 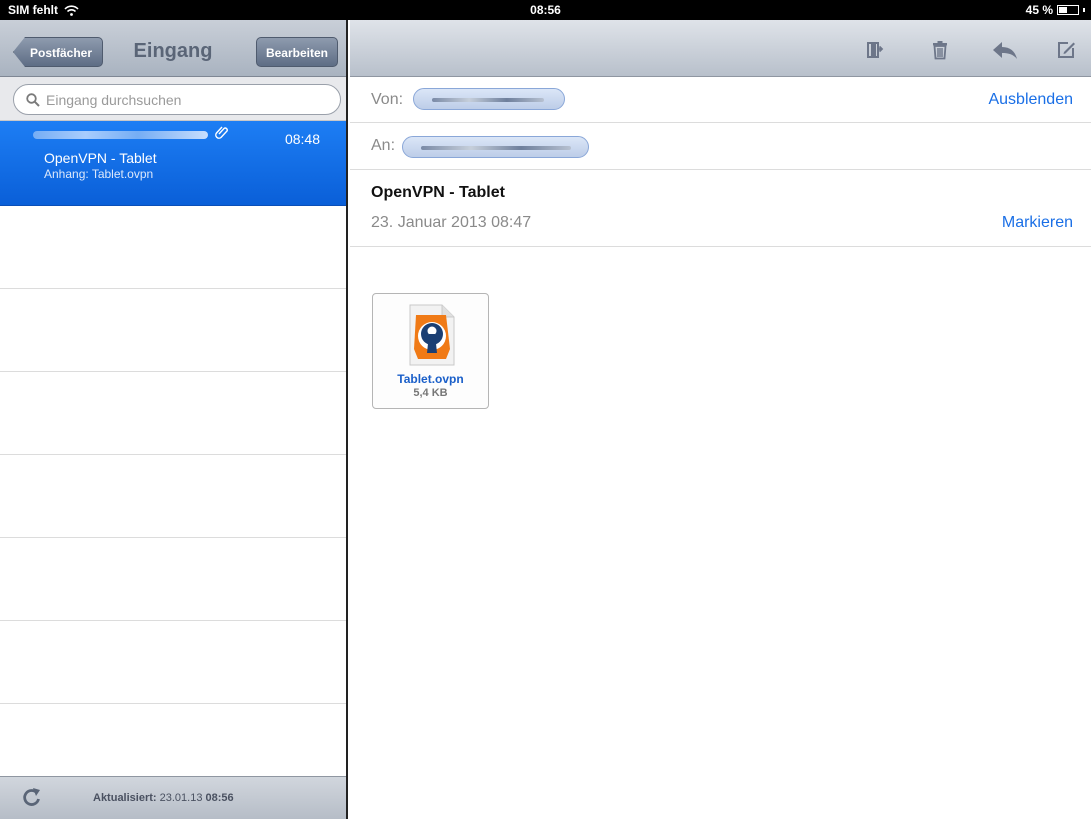 What do you see at coordinates (432, 337) in the screenshot?
I see `openvpn-file-icon` at bounding box center [432, 337].